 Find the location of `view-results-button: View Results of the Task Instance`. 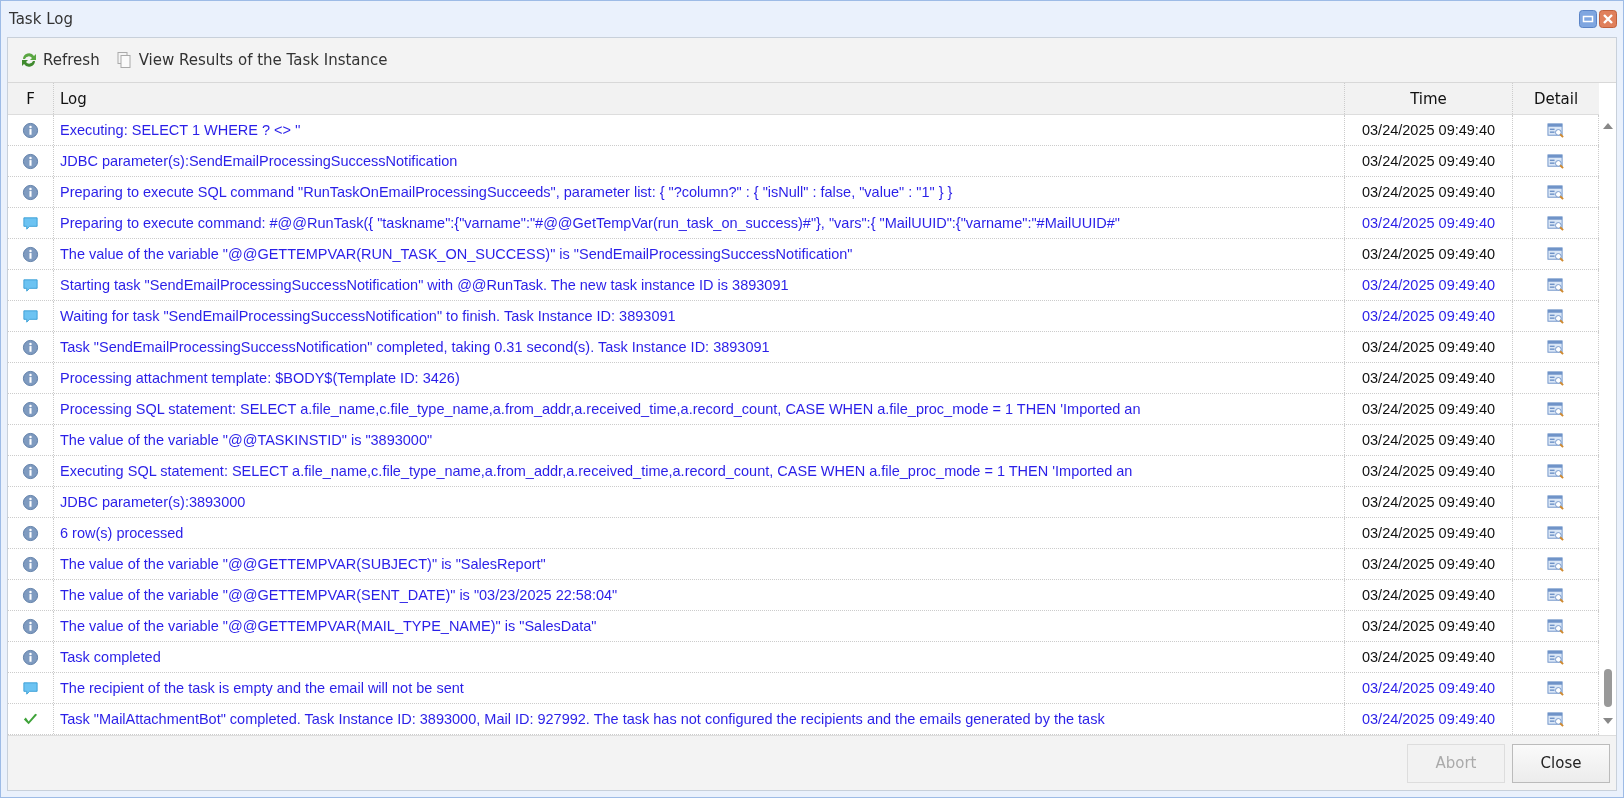

view-results-button: View Results of the Task Instance is located at coordinates (251, 60).